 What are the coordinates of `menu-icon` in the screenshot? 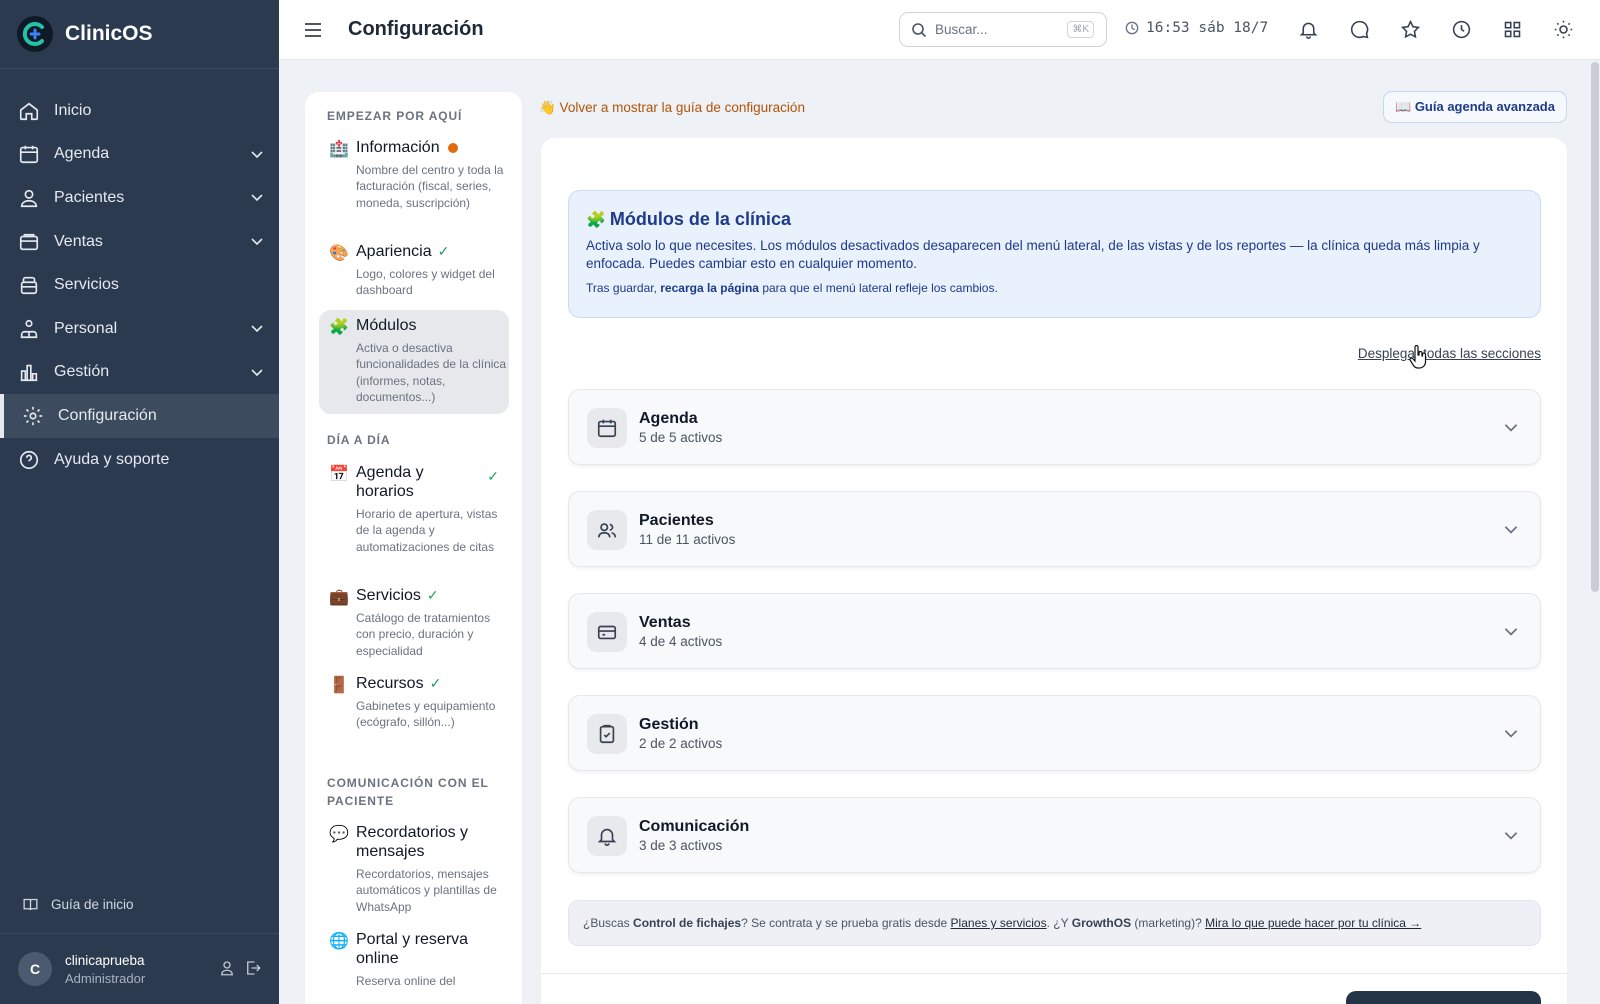 It's located at (313, 30).